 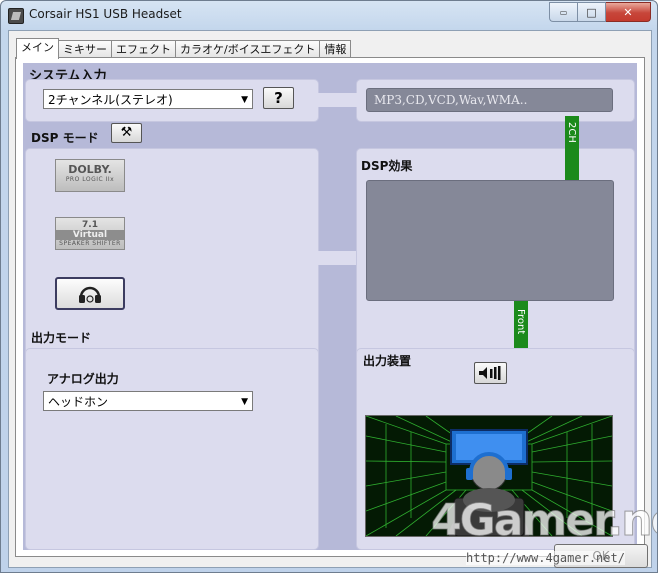 I want to click on title-bar: Corsair HS1 USB Headset ▭ □ ✕, so click(x=329, y=15).